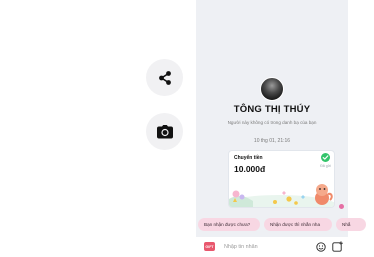 The image size is (374, 257). Describe the element at coordinates (268, 247) in the screenshot. I see `message-input` at that location.